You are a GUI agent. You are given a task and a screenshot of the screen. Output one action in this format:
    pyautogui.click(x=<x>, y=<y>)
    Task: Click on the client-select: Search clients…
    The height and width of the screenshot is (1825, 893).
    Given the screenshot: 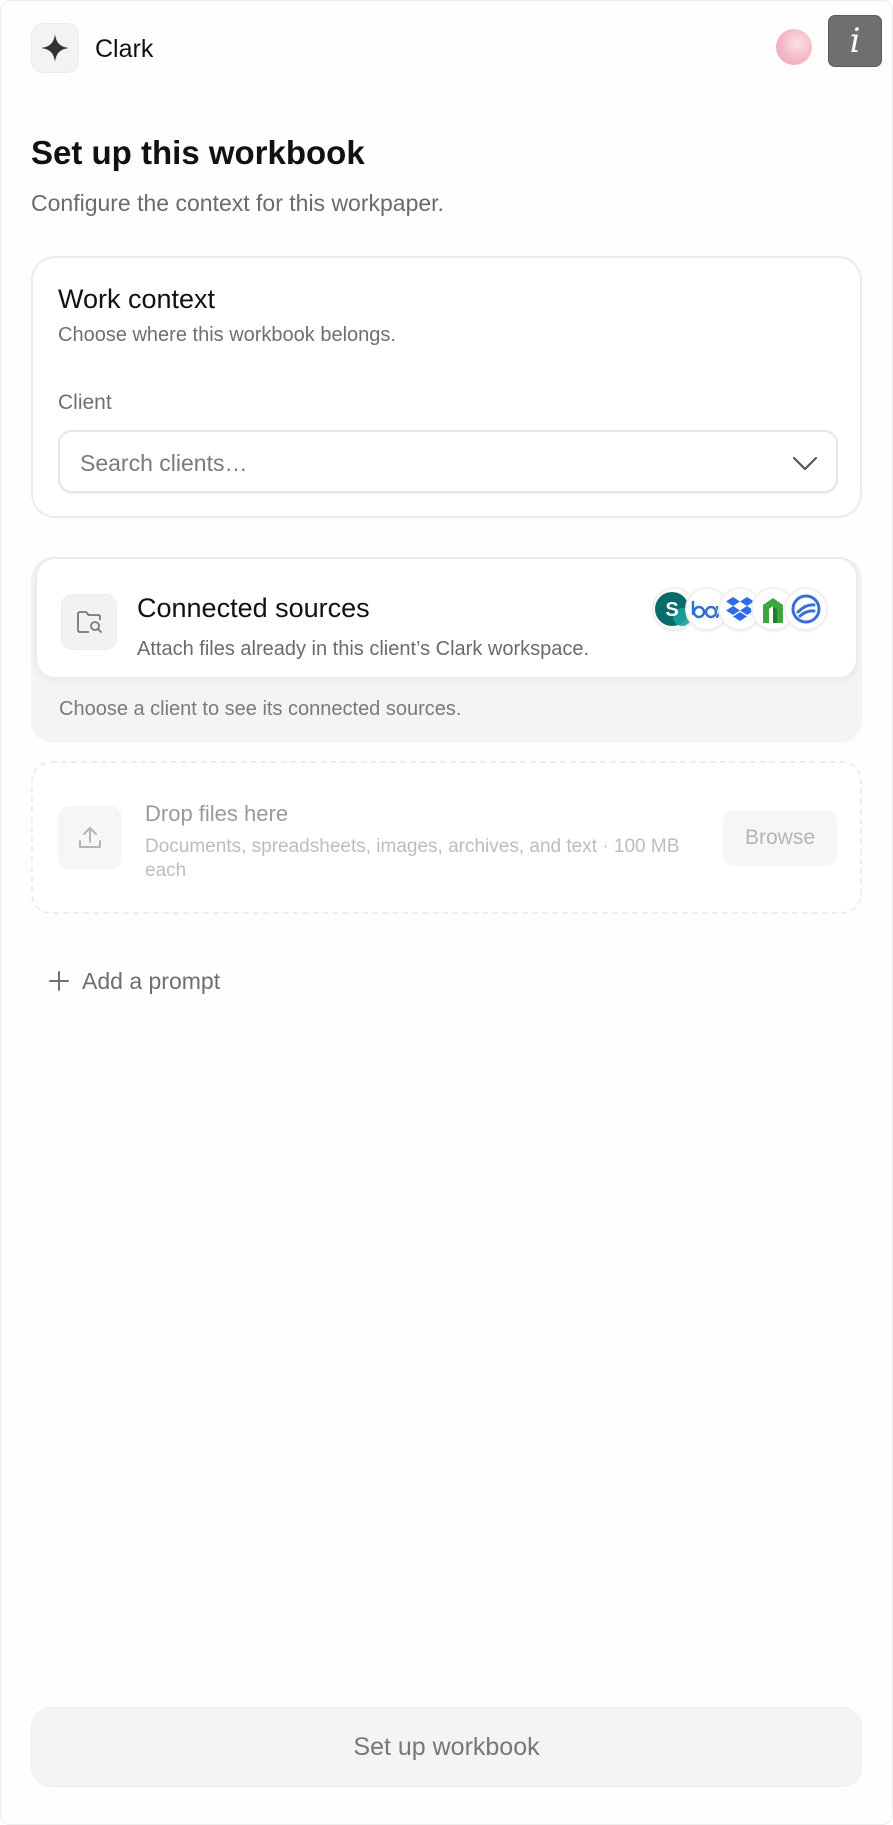 What is the action you would take?
    pyautogui.click(x=448, y=461)
    